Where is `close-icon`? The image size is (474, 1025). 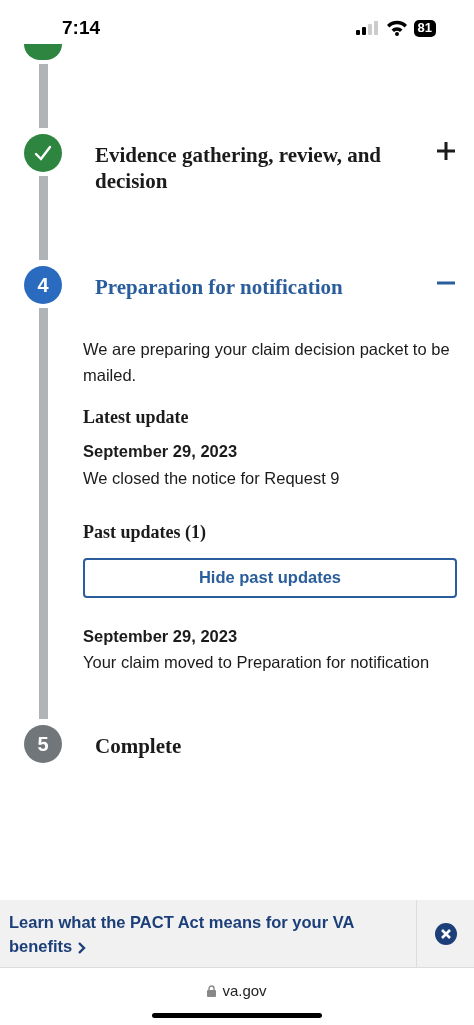 close-icon is located at coordinates (445, 933).